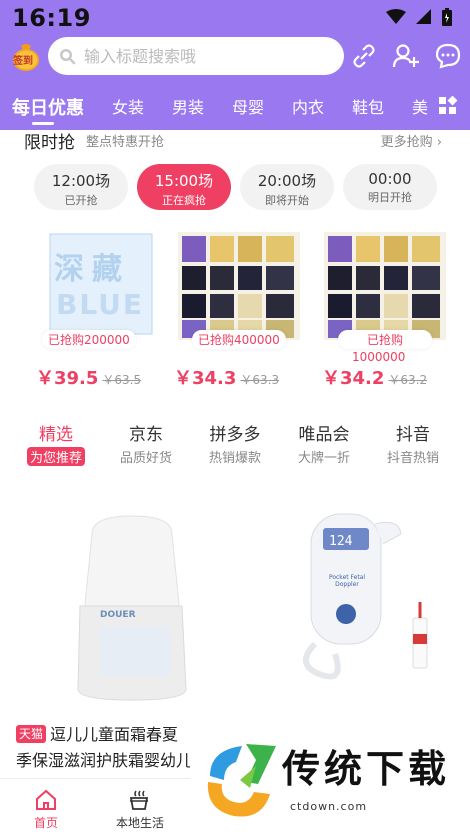  What do you see at coordinates (248, 106) in the screenshot?
I see `tab-baby: 母婴` at bounding box center [248, 106].